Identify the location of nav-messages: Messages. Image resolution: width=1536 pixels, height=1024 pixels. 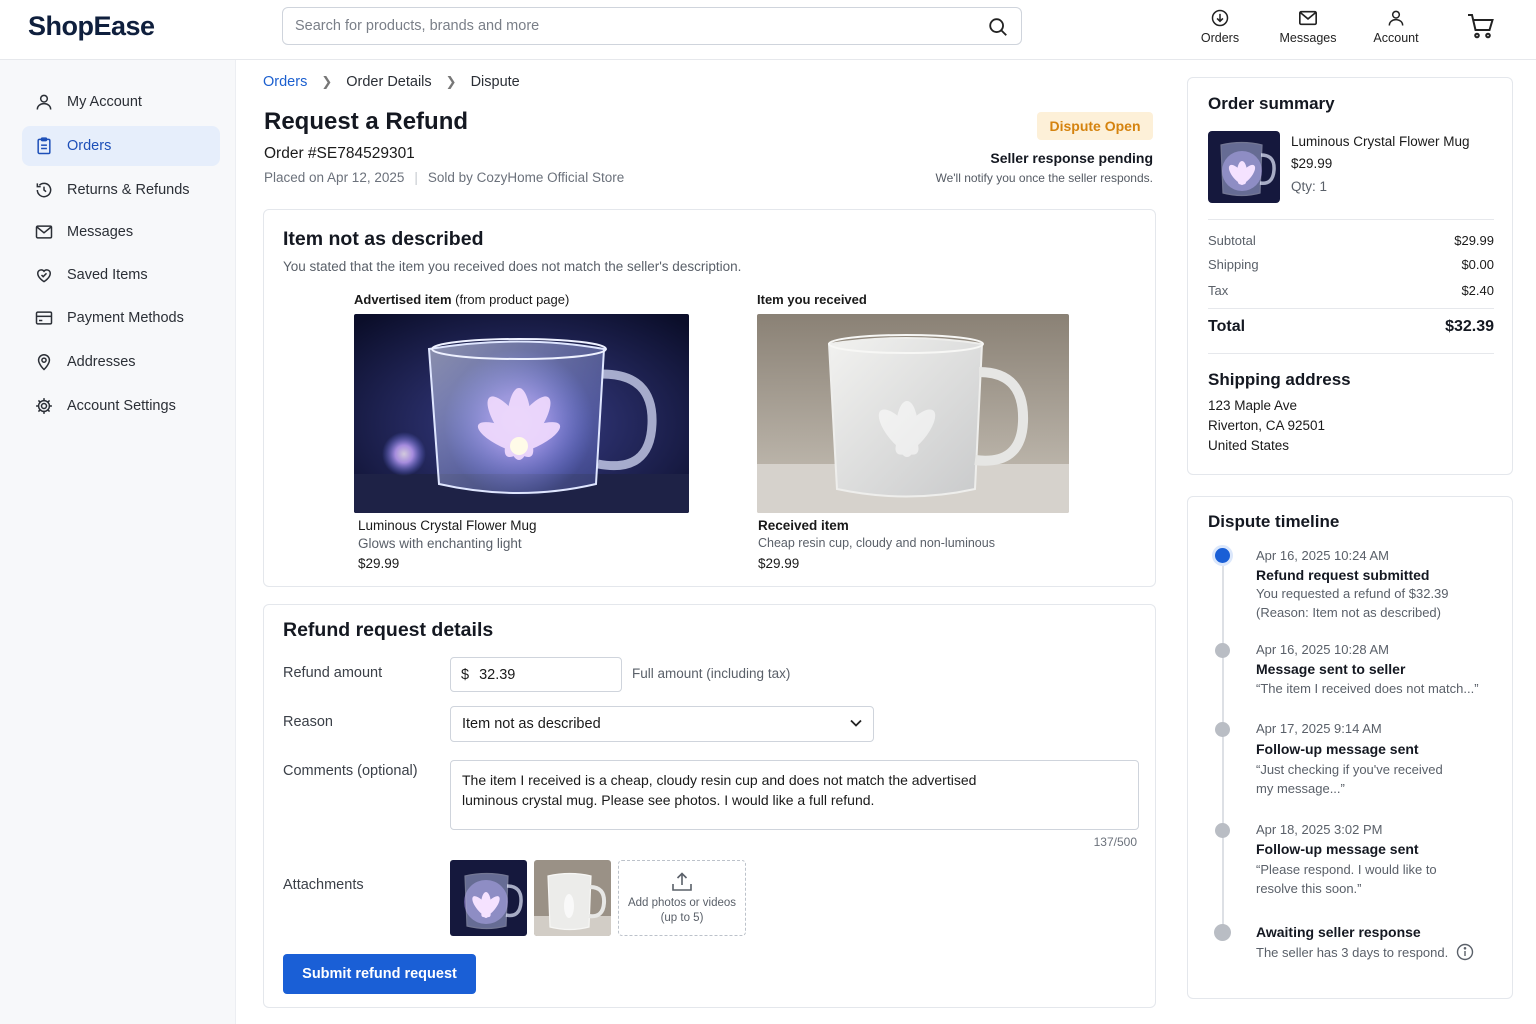
(1308, 26).